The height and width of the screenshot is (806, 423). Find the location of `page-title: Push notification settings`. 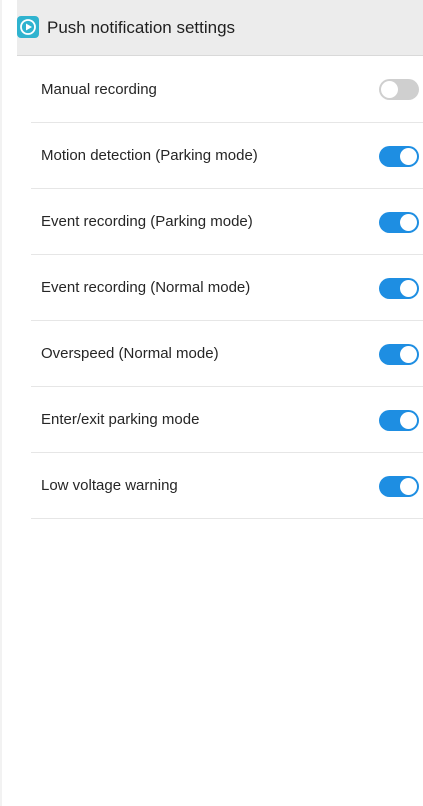

page-title: Push notification settings is located at coordinates (141, 27).